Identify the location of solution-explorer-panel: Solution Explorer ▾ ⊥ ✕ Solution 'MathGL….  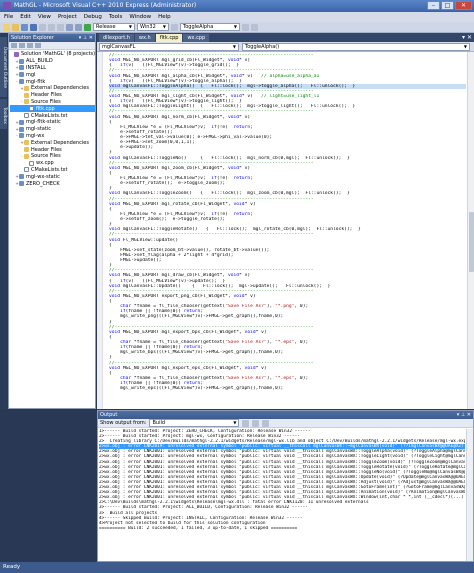
(52, 221).